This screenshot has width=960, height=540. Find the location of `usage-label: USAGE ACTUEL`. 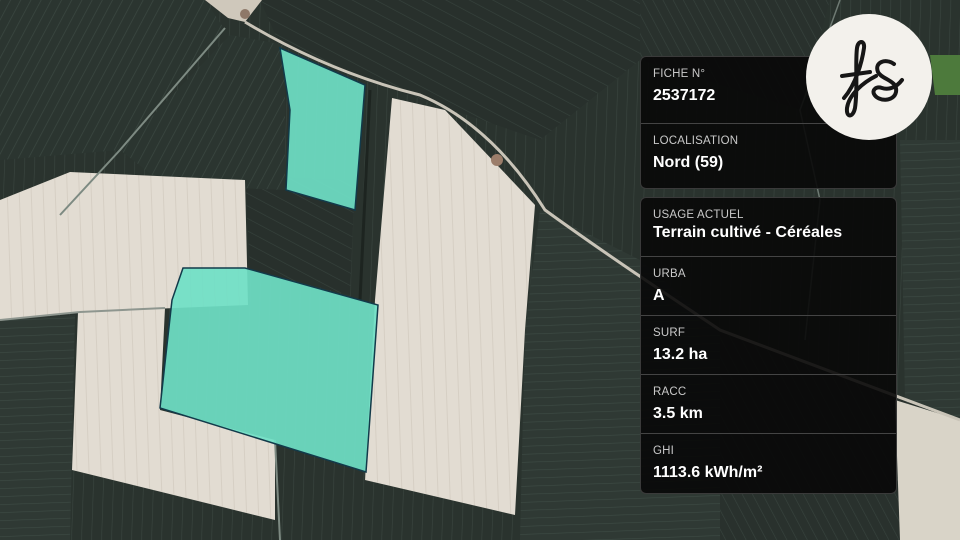

usage-label: USAGE ACTUEL is located at coordinates (698, 215).